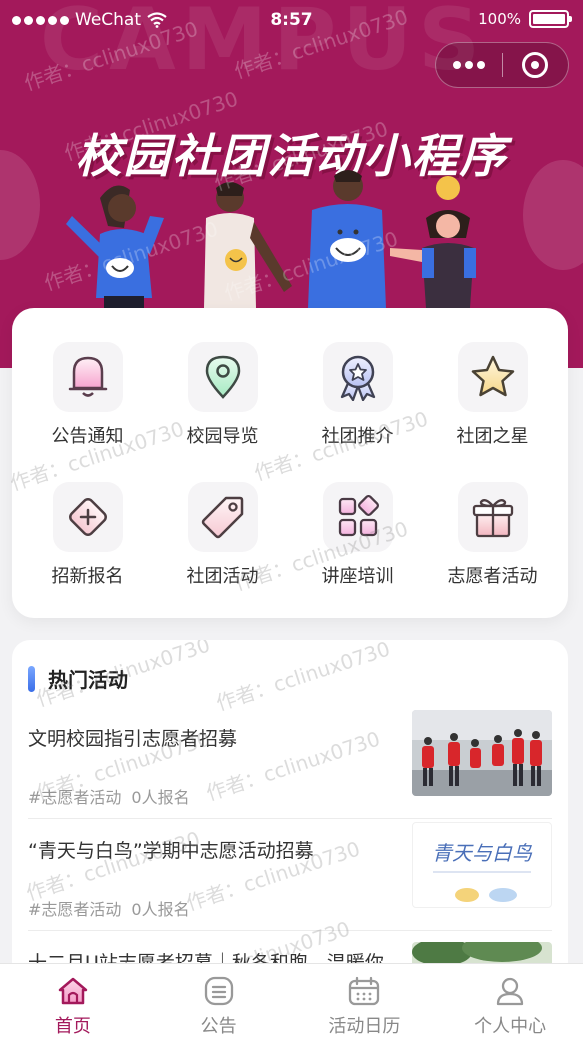  I want to click on status-bar: WeChat 8:57 100%, so click(291, 20).